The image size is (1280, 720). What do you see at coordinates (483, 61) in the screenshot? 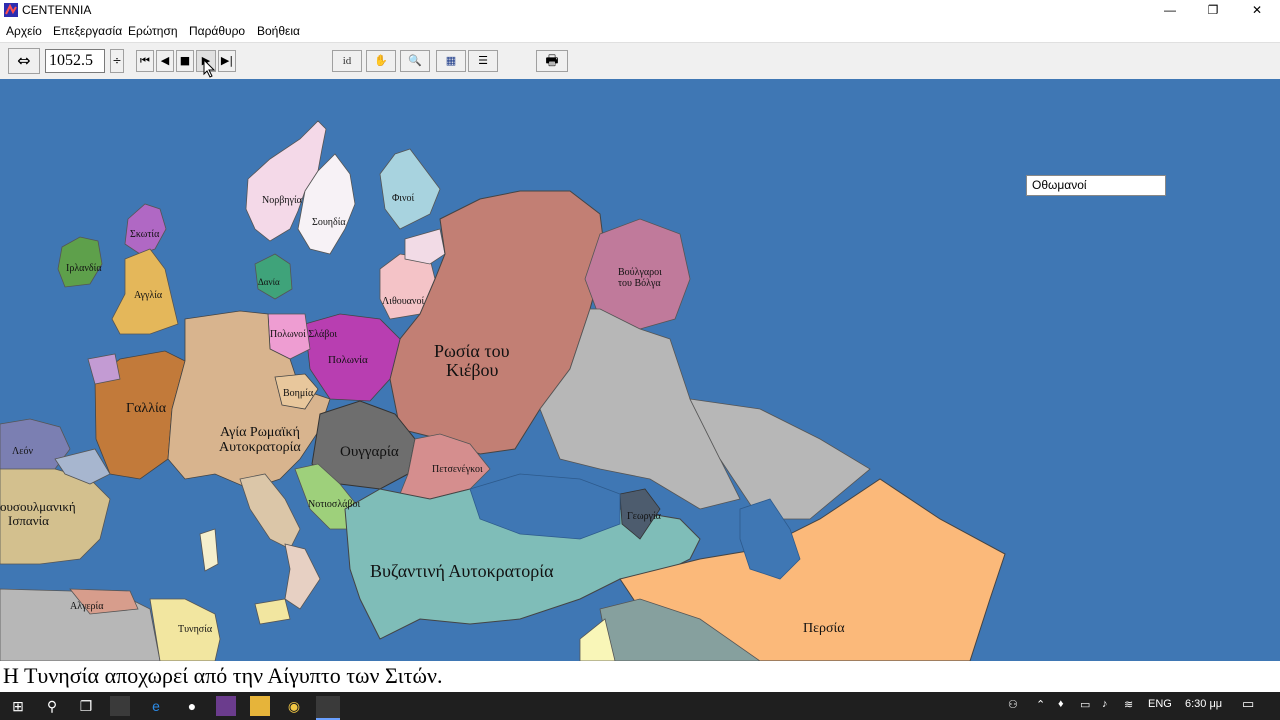
I see `list-view-button: ☰` at bounding box center [483, 61].